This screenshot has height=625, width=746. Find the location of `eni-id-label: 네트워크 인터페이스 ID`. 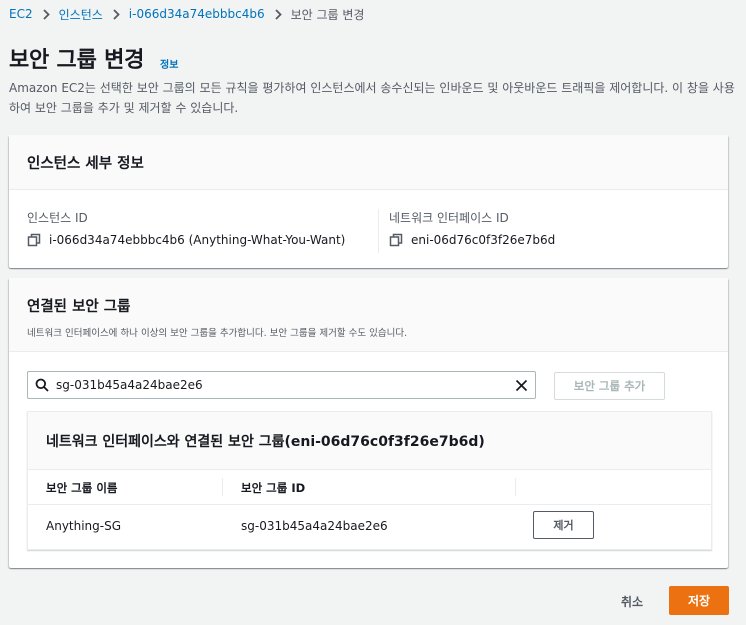

eni-id-label: 네트워크 인터페이스 ID is located at coordinates (449, 218).